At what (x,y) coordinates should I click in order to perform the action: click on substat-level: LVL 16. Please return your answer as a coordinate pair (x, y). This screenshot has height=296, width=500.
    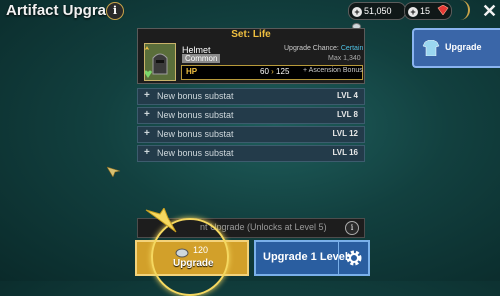
    Looking at the image, I should click on (345, 152).